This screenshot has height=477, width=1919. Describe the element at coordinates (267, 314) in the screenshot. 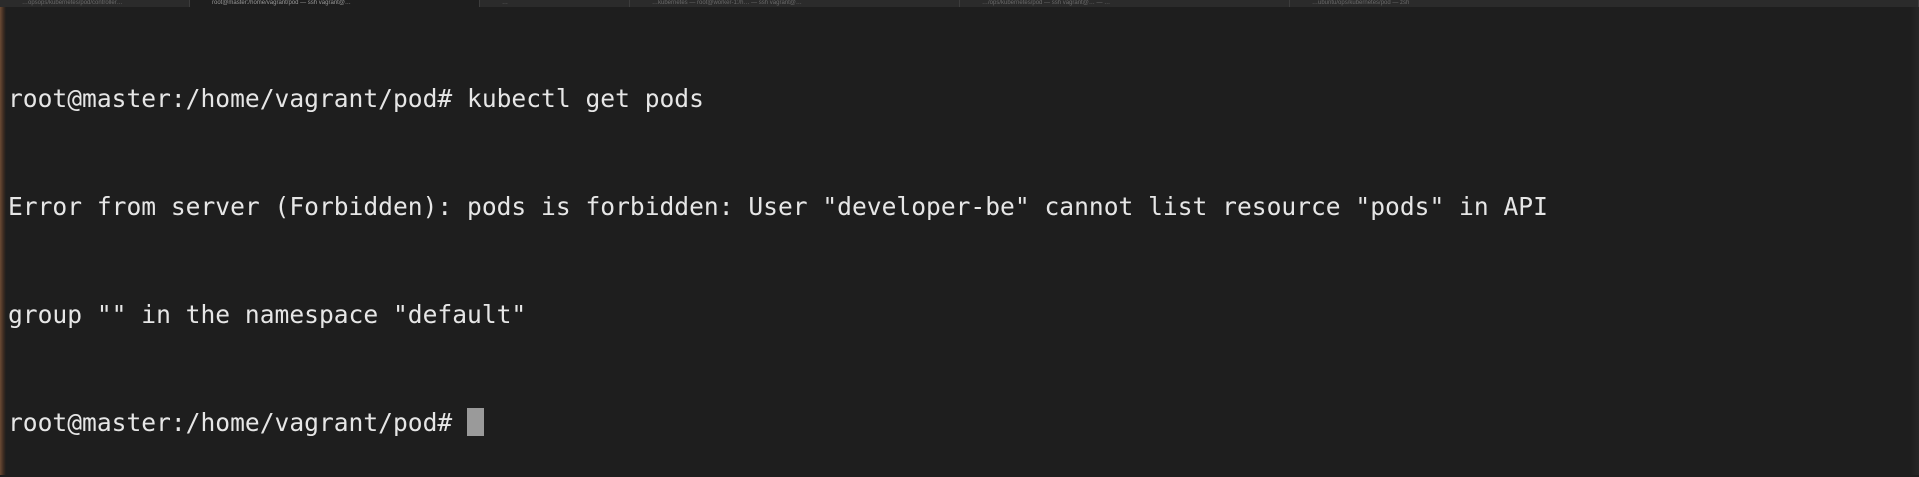

I see `error-line-2: group "" in the namespace "default"` at that location.